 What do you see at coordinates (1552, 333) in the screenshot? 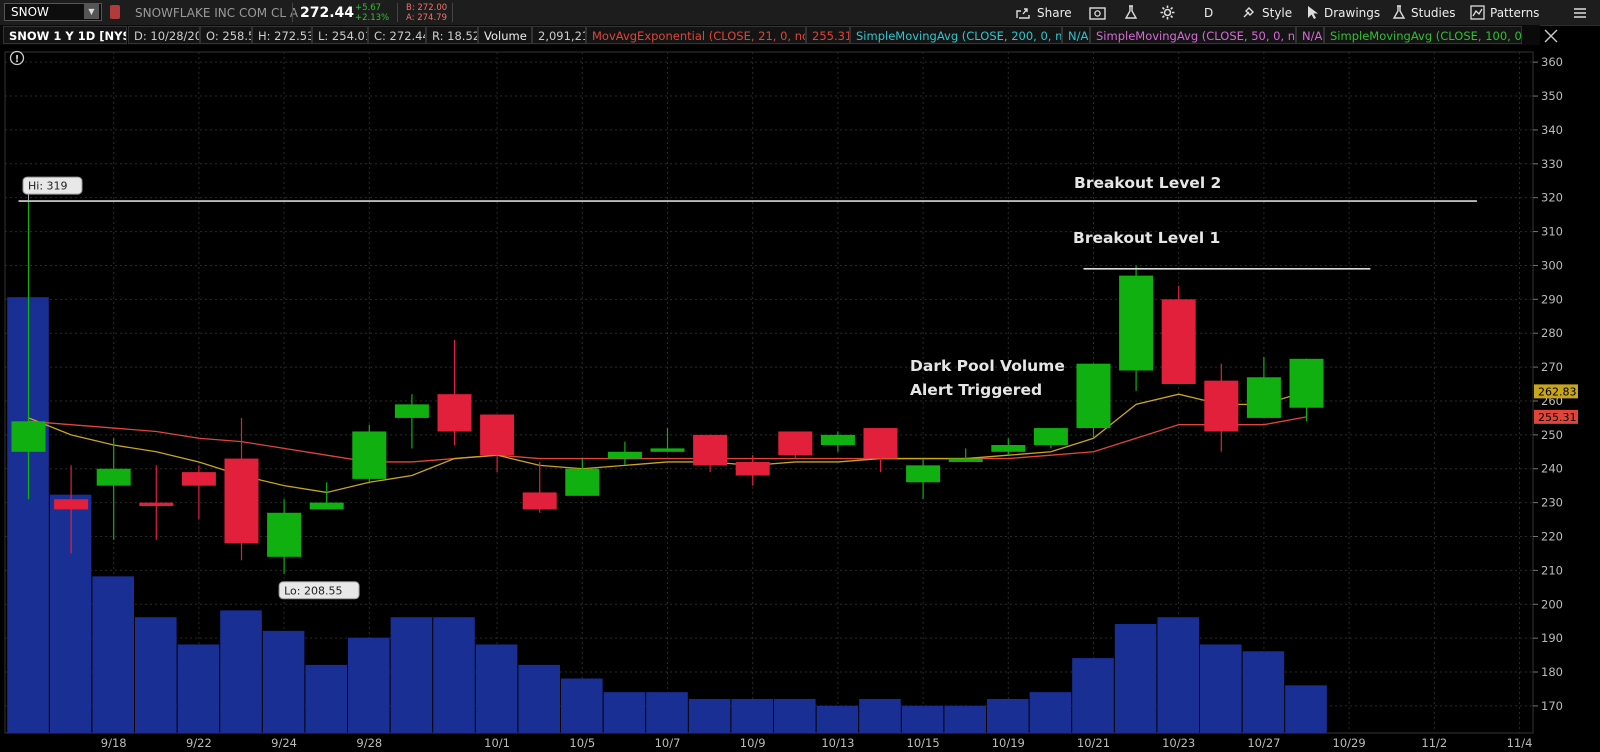
I see `y-tick-label: 280` at bounding box center [1552, 333].